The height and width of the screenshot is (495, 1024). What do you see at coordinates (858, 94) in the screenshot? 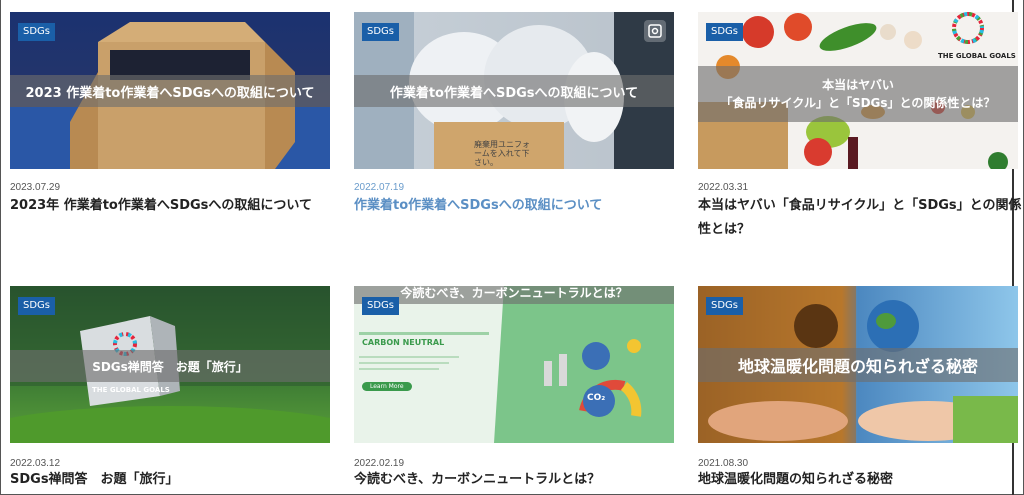
I see `thumbnail-overlay-title: 本当はヤバい 「食品リサイクル」と「SDGs」との関係性とは？` at bounding box center [858, 94].